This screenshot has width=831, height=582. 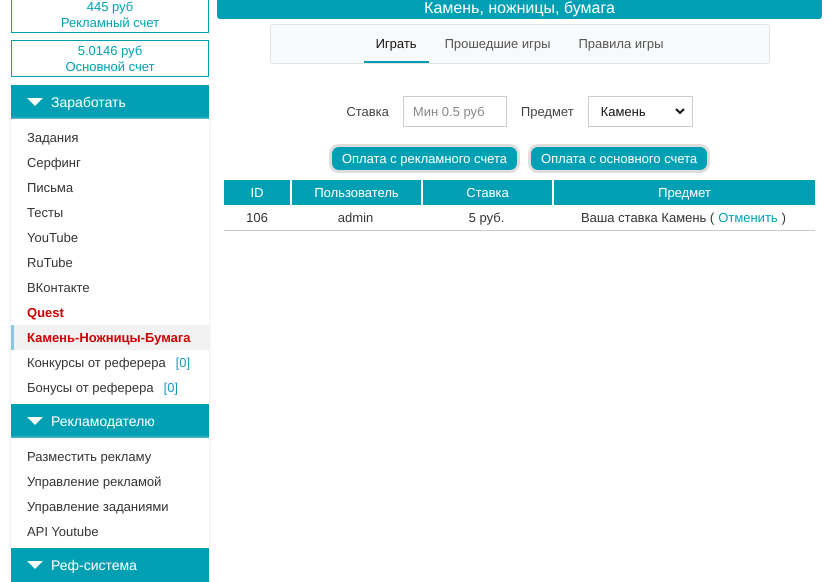 What do you see at coordinates (396, 44) in the screenshot?
I see `tab: Играть` at bounding box center [396, 44].